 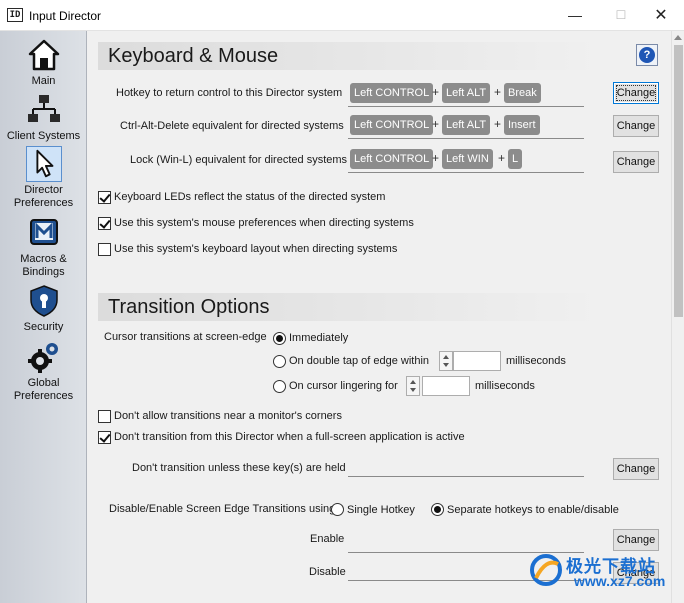 What do you see at coordinates (279, 386) in the screenshot?
I see `lingering-radio` at bounding box center [279, 386].